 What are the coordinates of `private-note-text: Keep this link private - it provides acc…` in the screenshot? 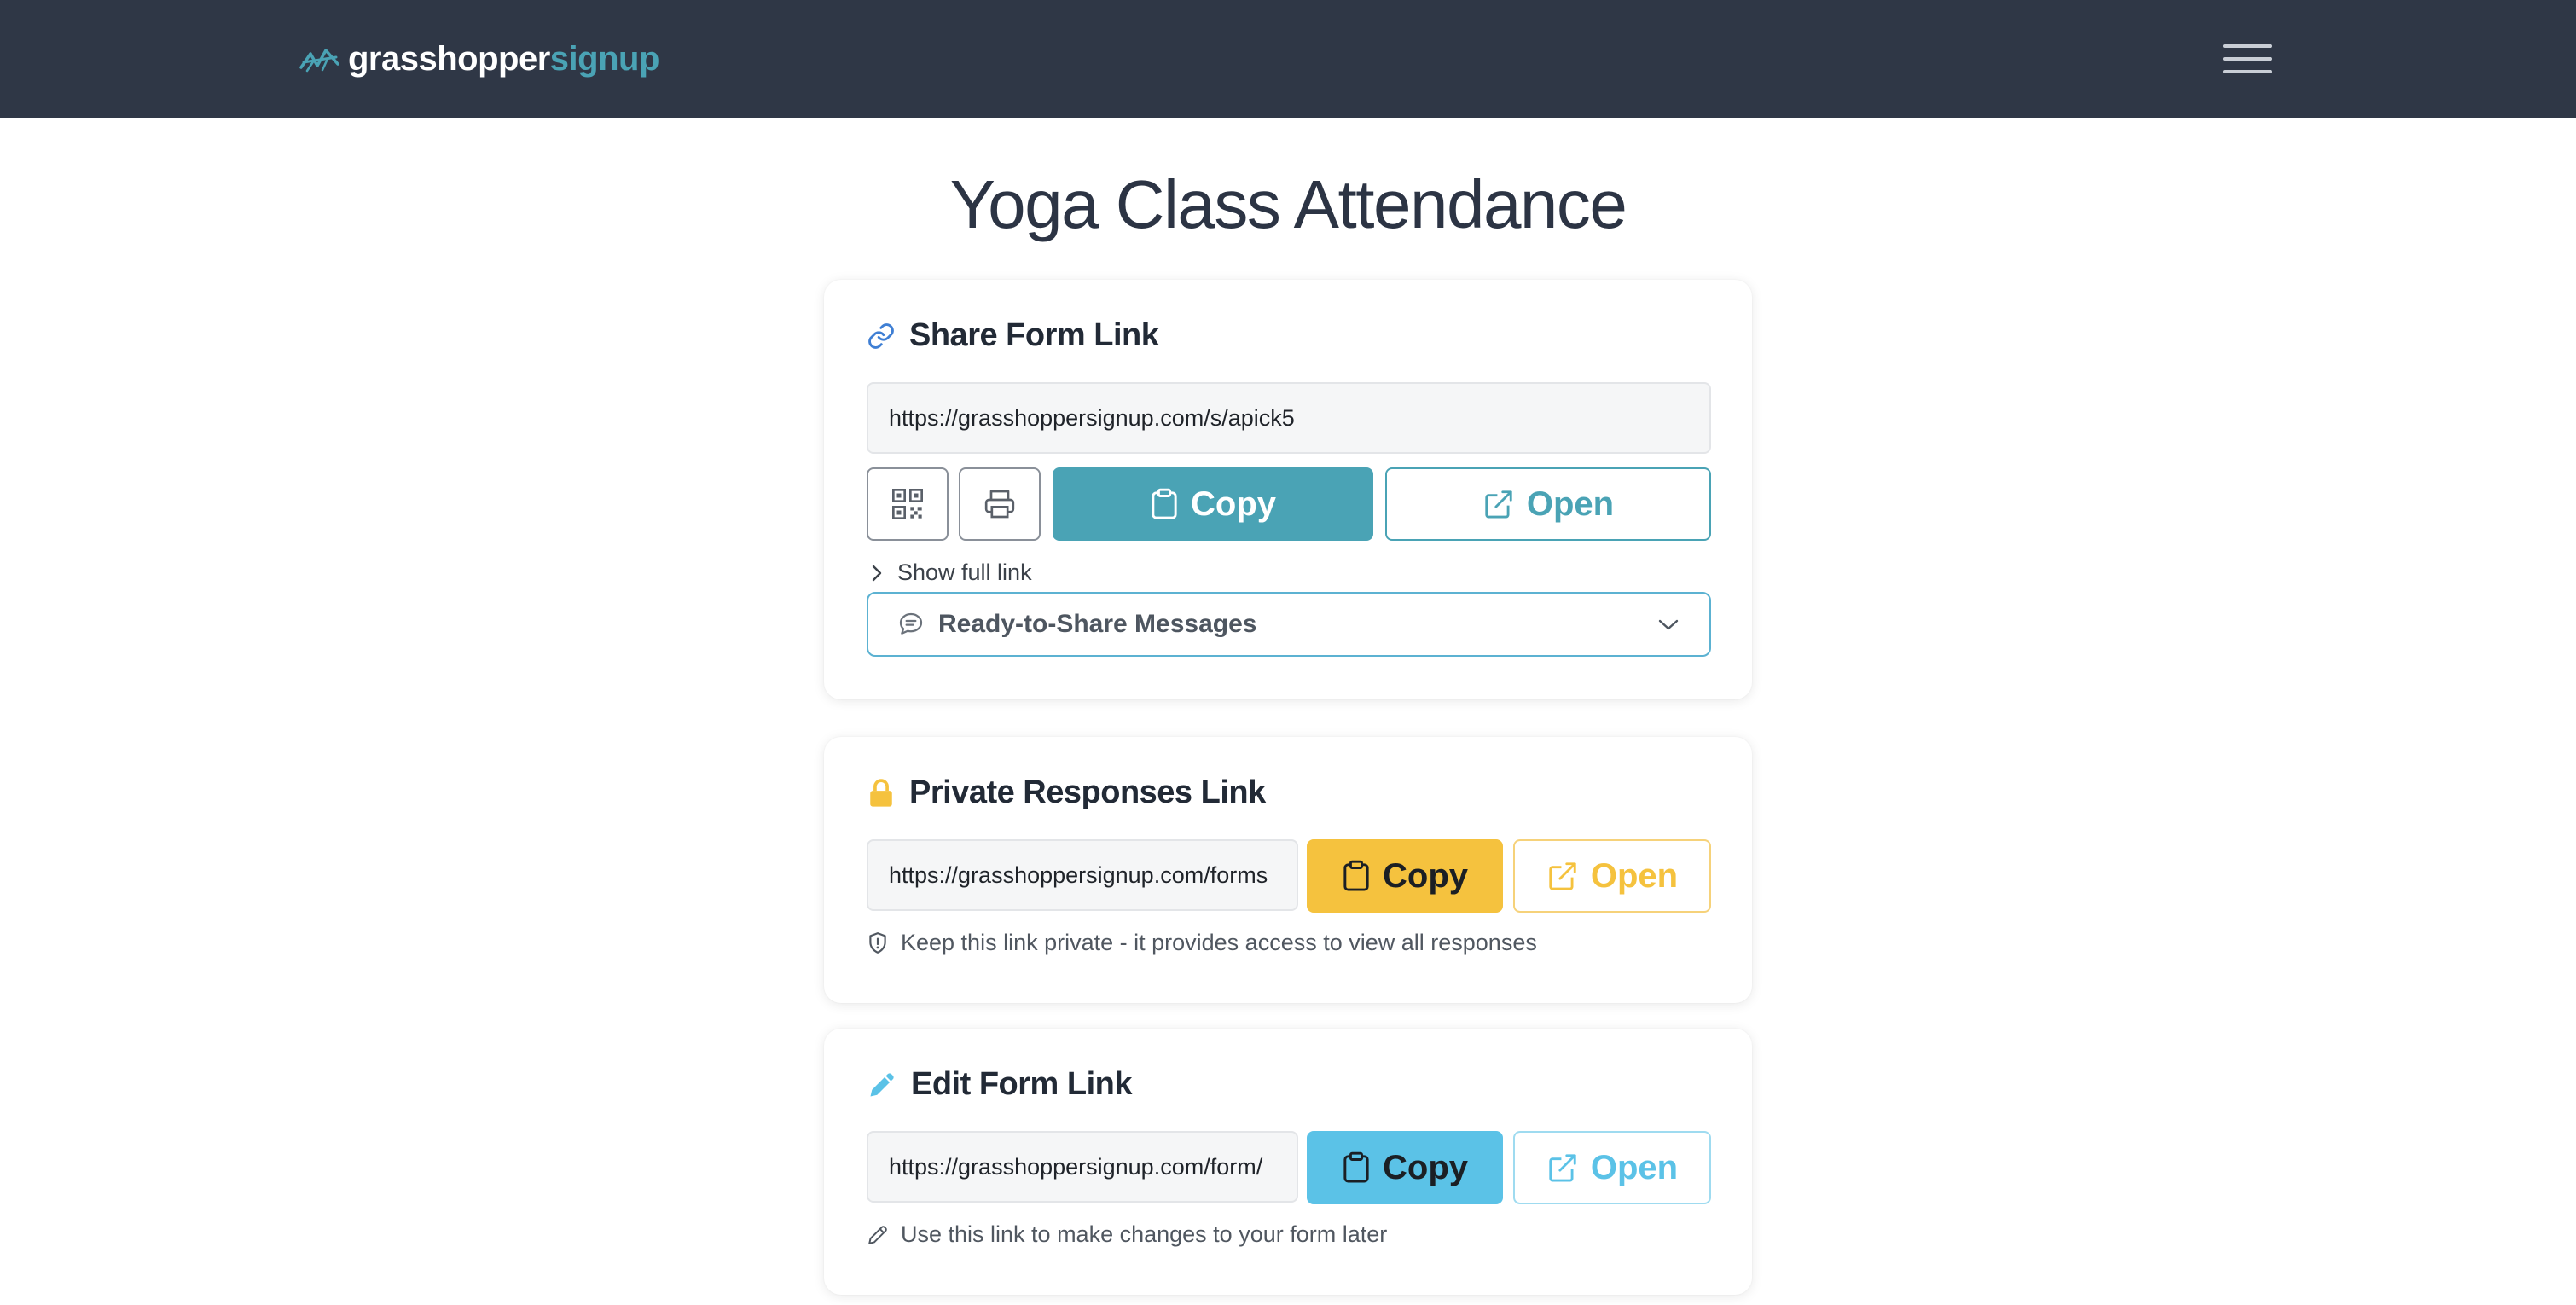 It's located at (1219, 942).